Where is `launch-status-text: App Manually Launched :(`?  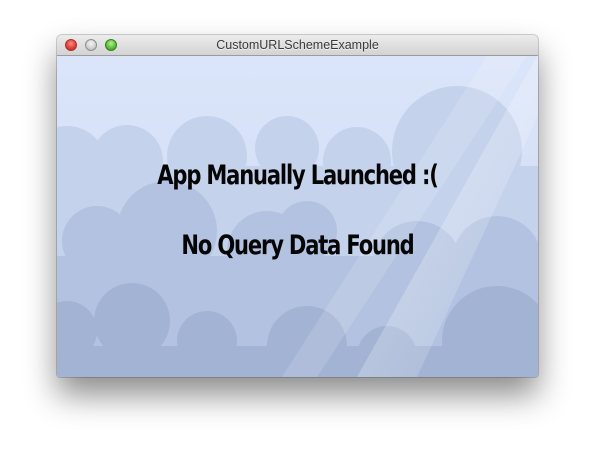
launch-status-text: App Manually Launched :( is located at coordinates (298, 175).